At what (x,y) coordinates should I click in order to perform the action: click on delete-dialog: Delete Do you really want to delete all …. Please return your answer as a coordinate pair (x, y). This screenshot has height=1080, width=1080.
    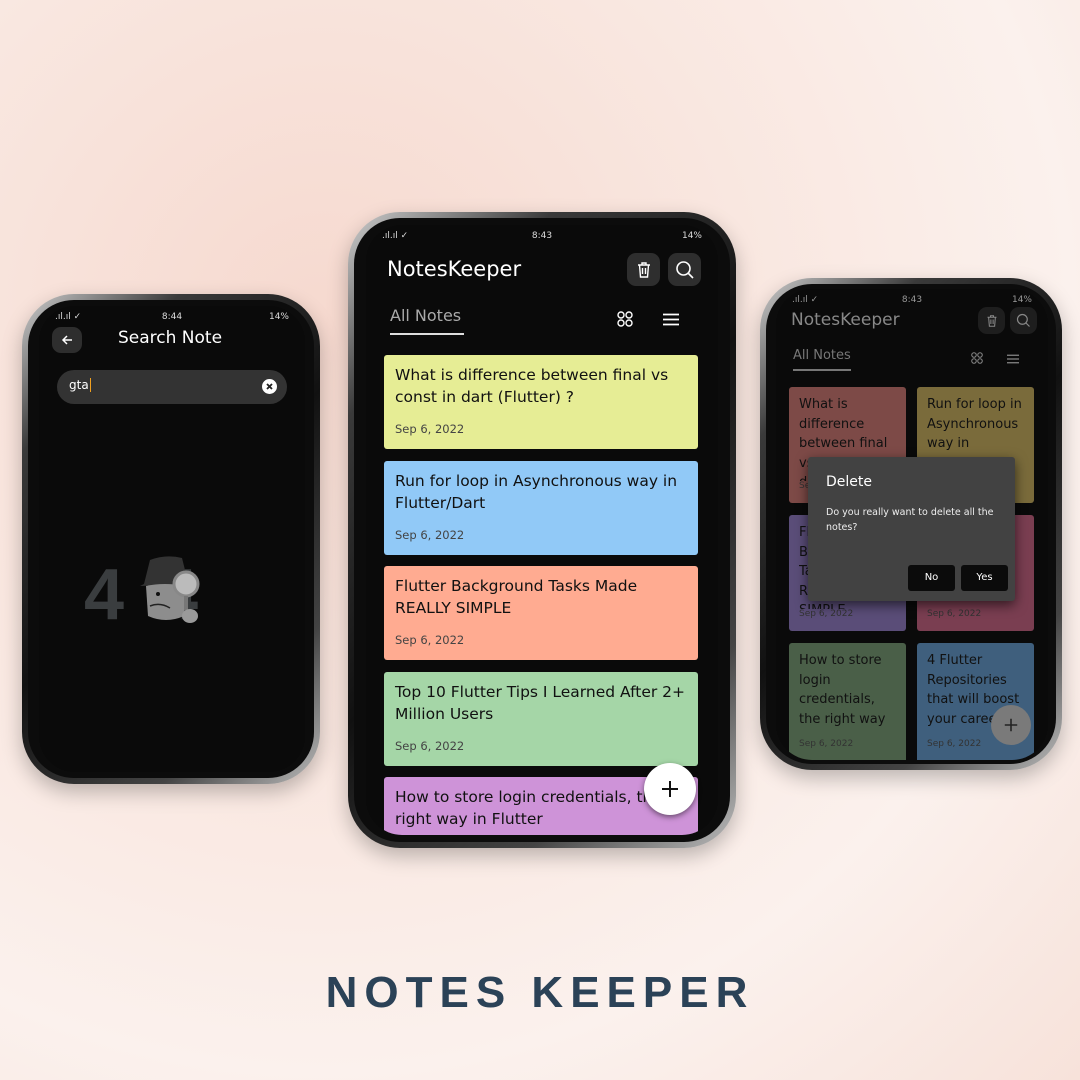
    Looking at the image, I should click on (911, 529).